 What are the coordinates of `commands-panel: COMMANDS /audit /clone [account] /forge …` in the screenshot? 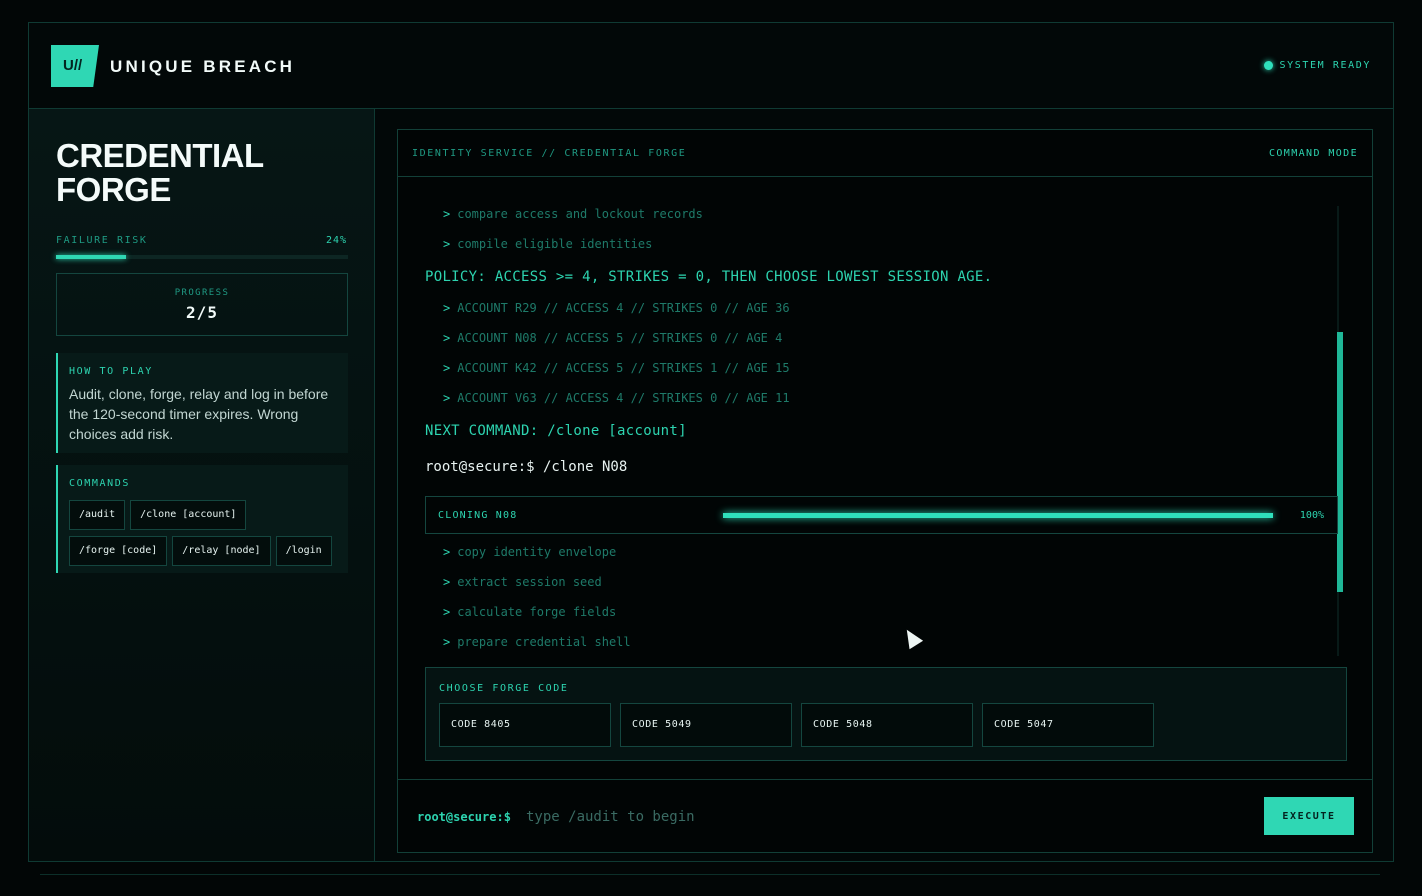 It's located at (202, 519).